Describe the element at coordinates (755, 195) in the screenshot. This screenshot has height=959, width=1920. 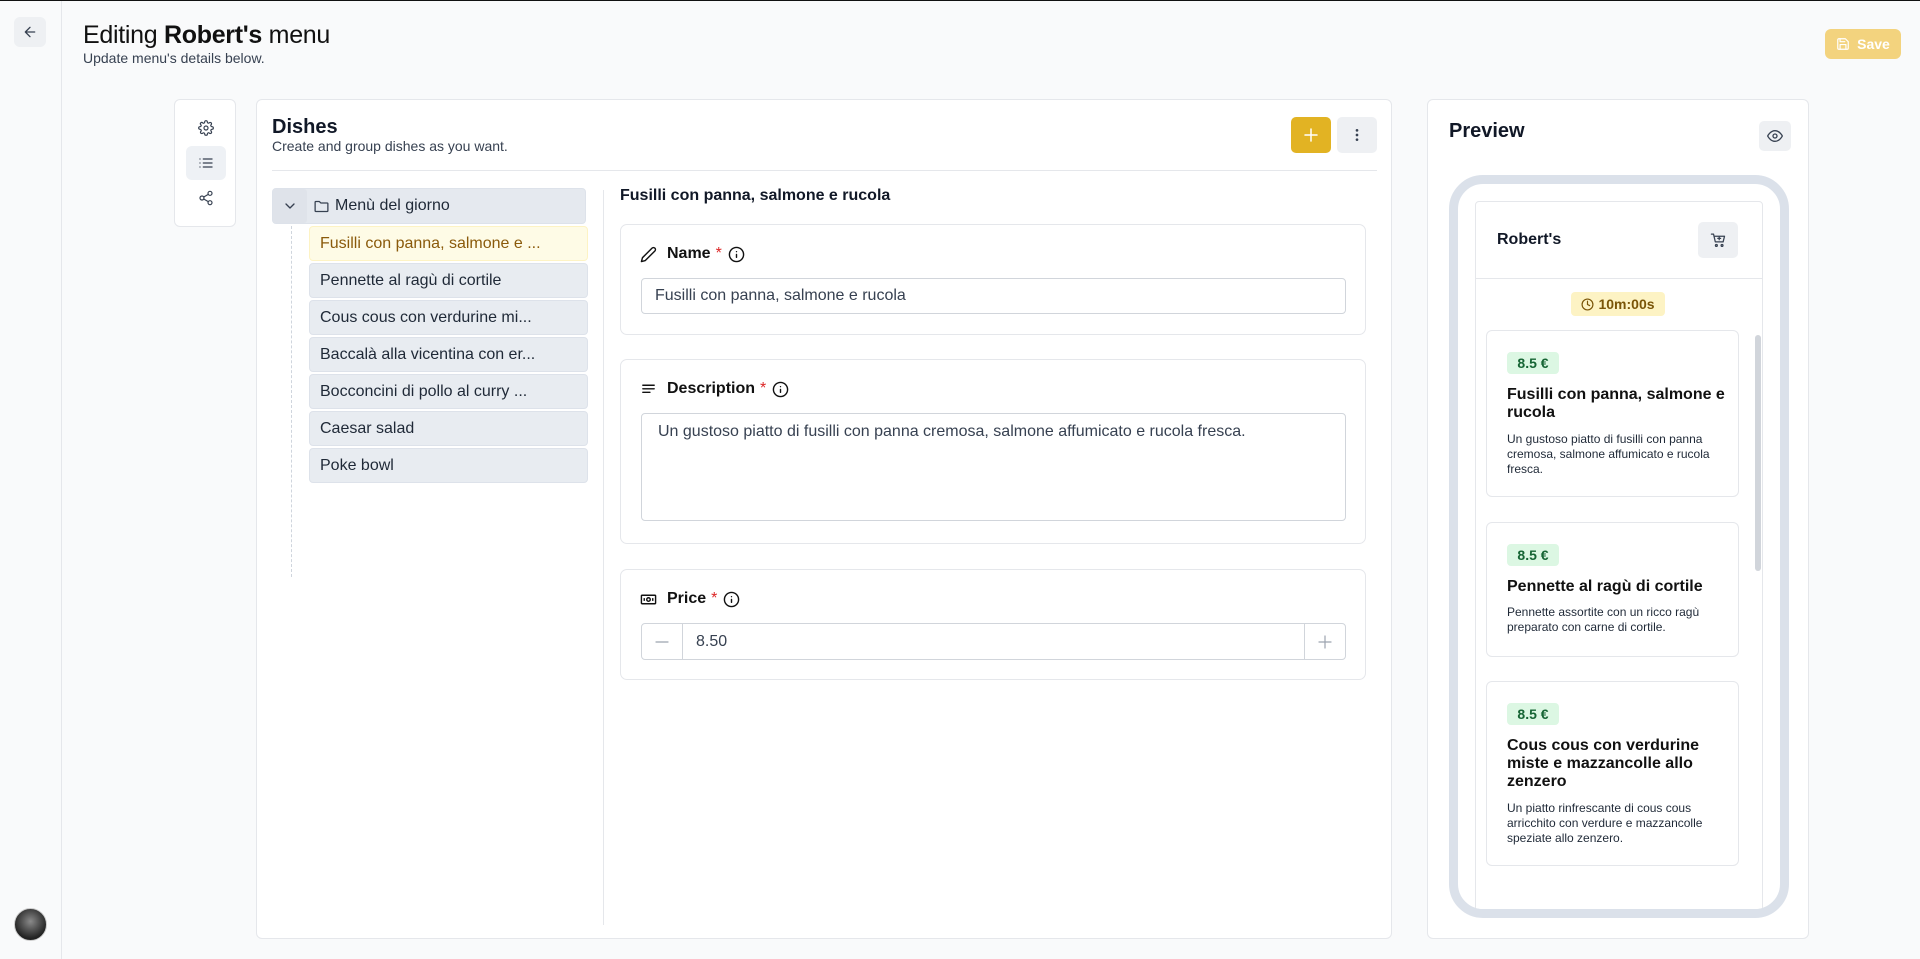
I see `dish-heading: Fusilli con panna, salmone e rucola` at that location.